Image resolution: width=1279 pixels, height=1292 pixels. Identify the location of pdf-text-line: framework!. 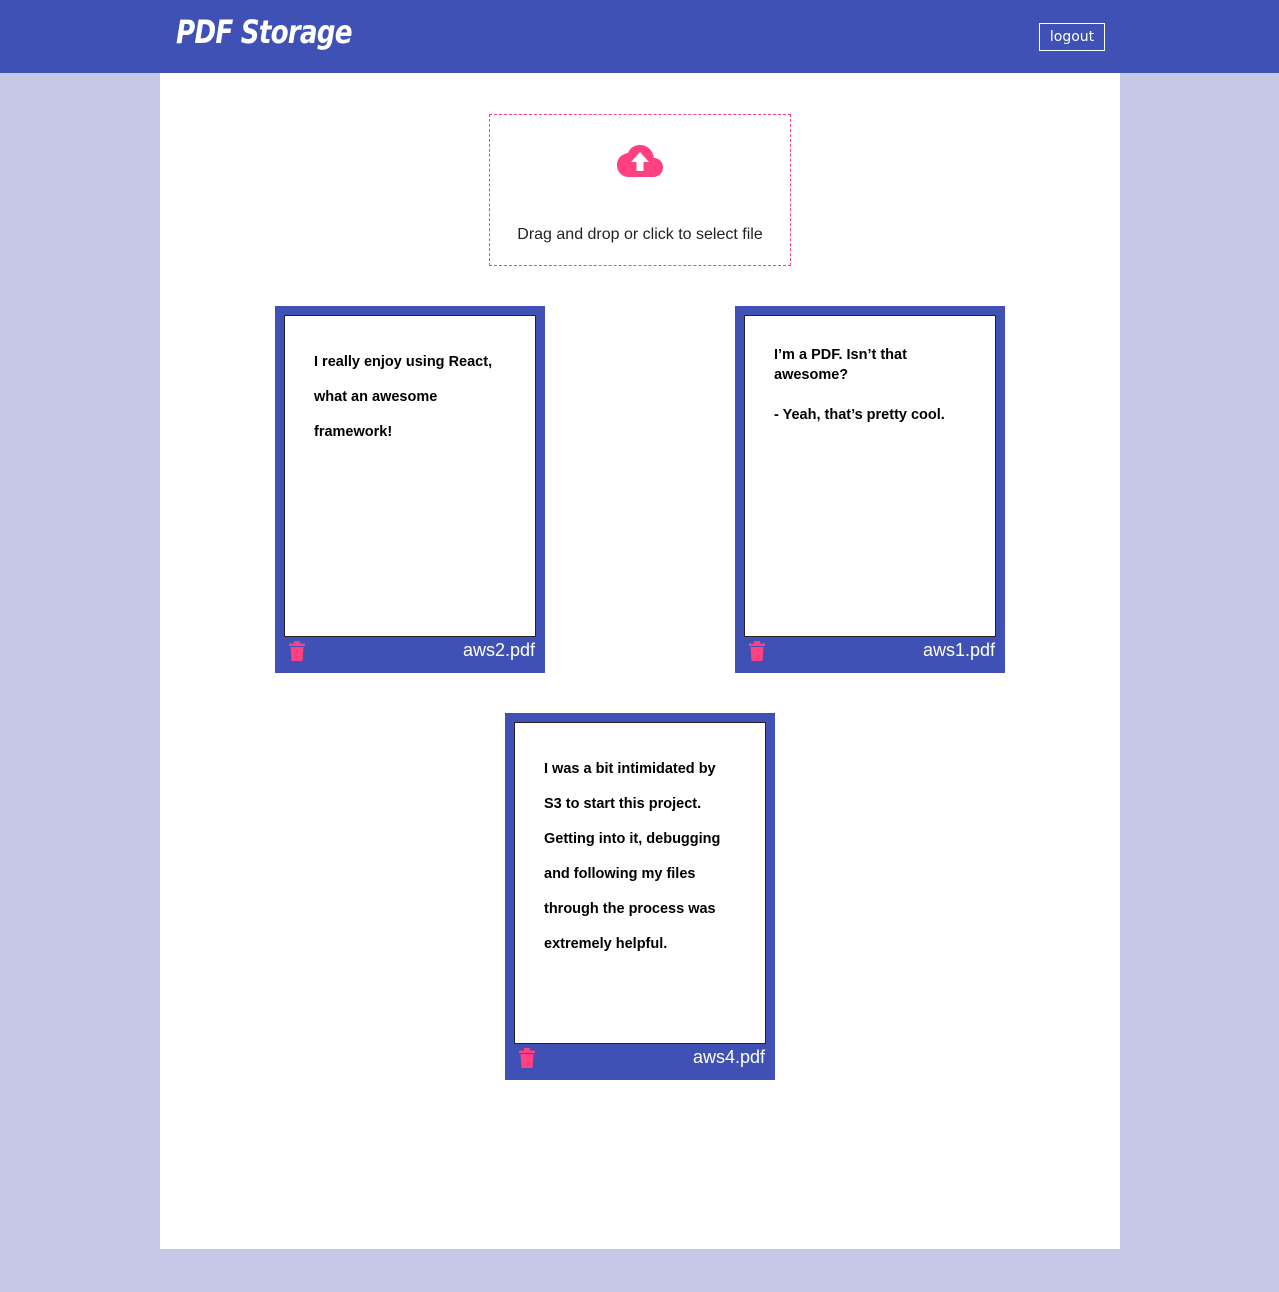
(353, 432).